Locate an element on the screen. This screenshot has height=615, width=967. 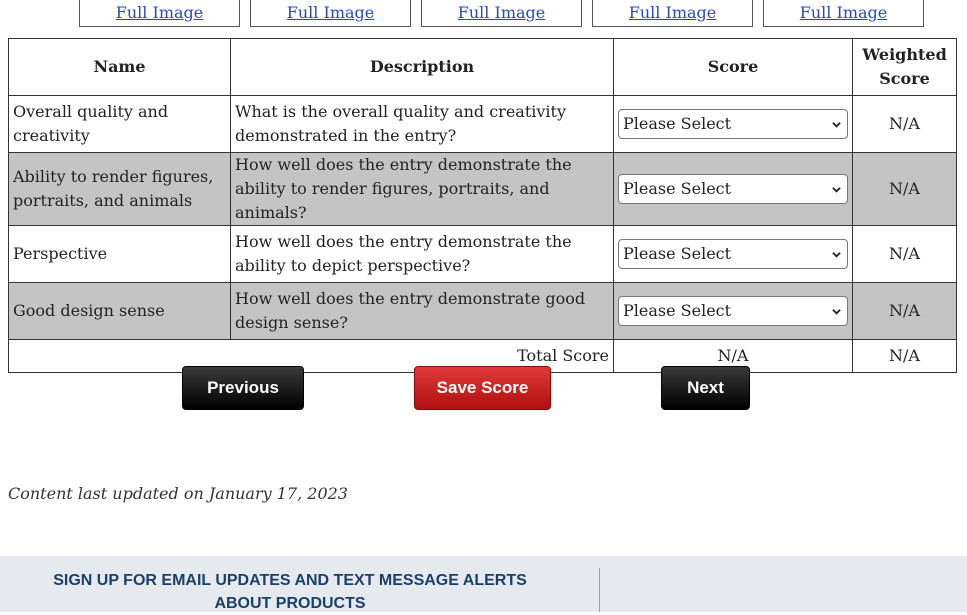
header-name: Name is located at coordinates (119, 67).